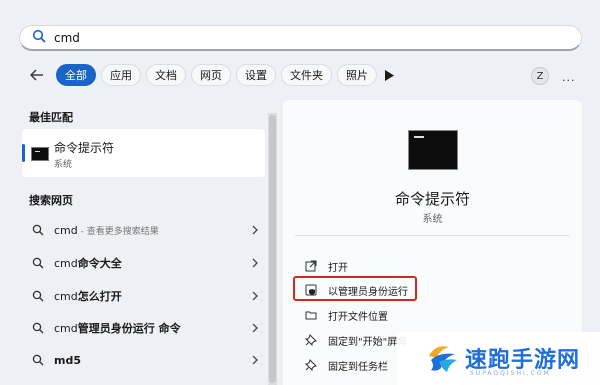  I want to click on filter-all: 全部, so click(76, 75).